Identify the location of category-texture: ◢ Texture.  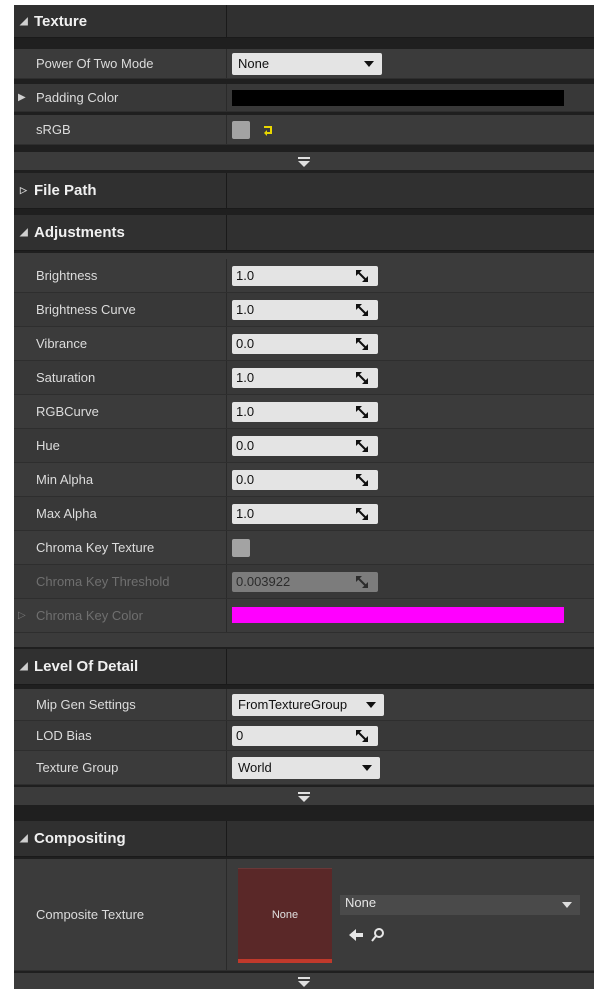
(304, 21).